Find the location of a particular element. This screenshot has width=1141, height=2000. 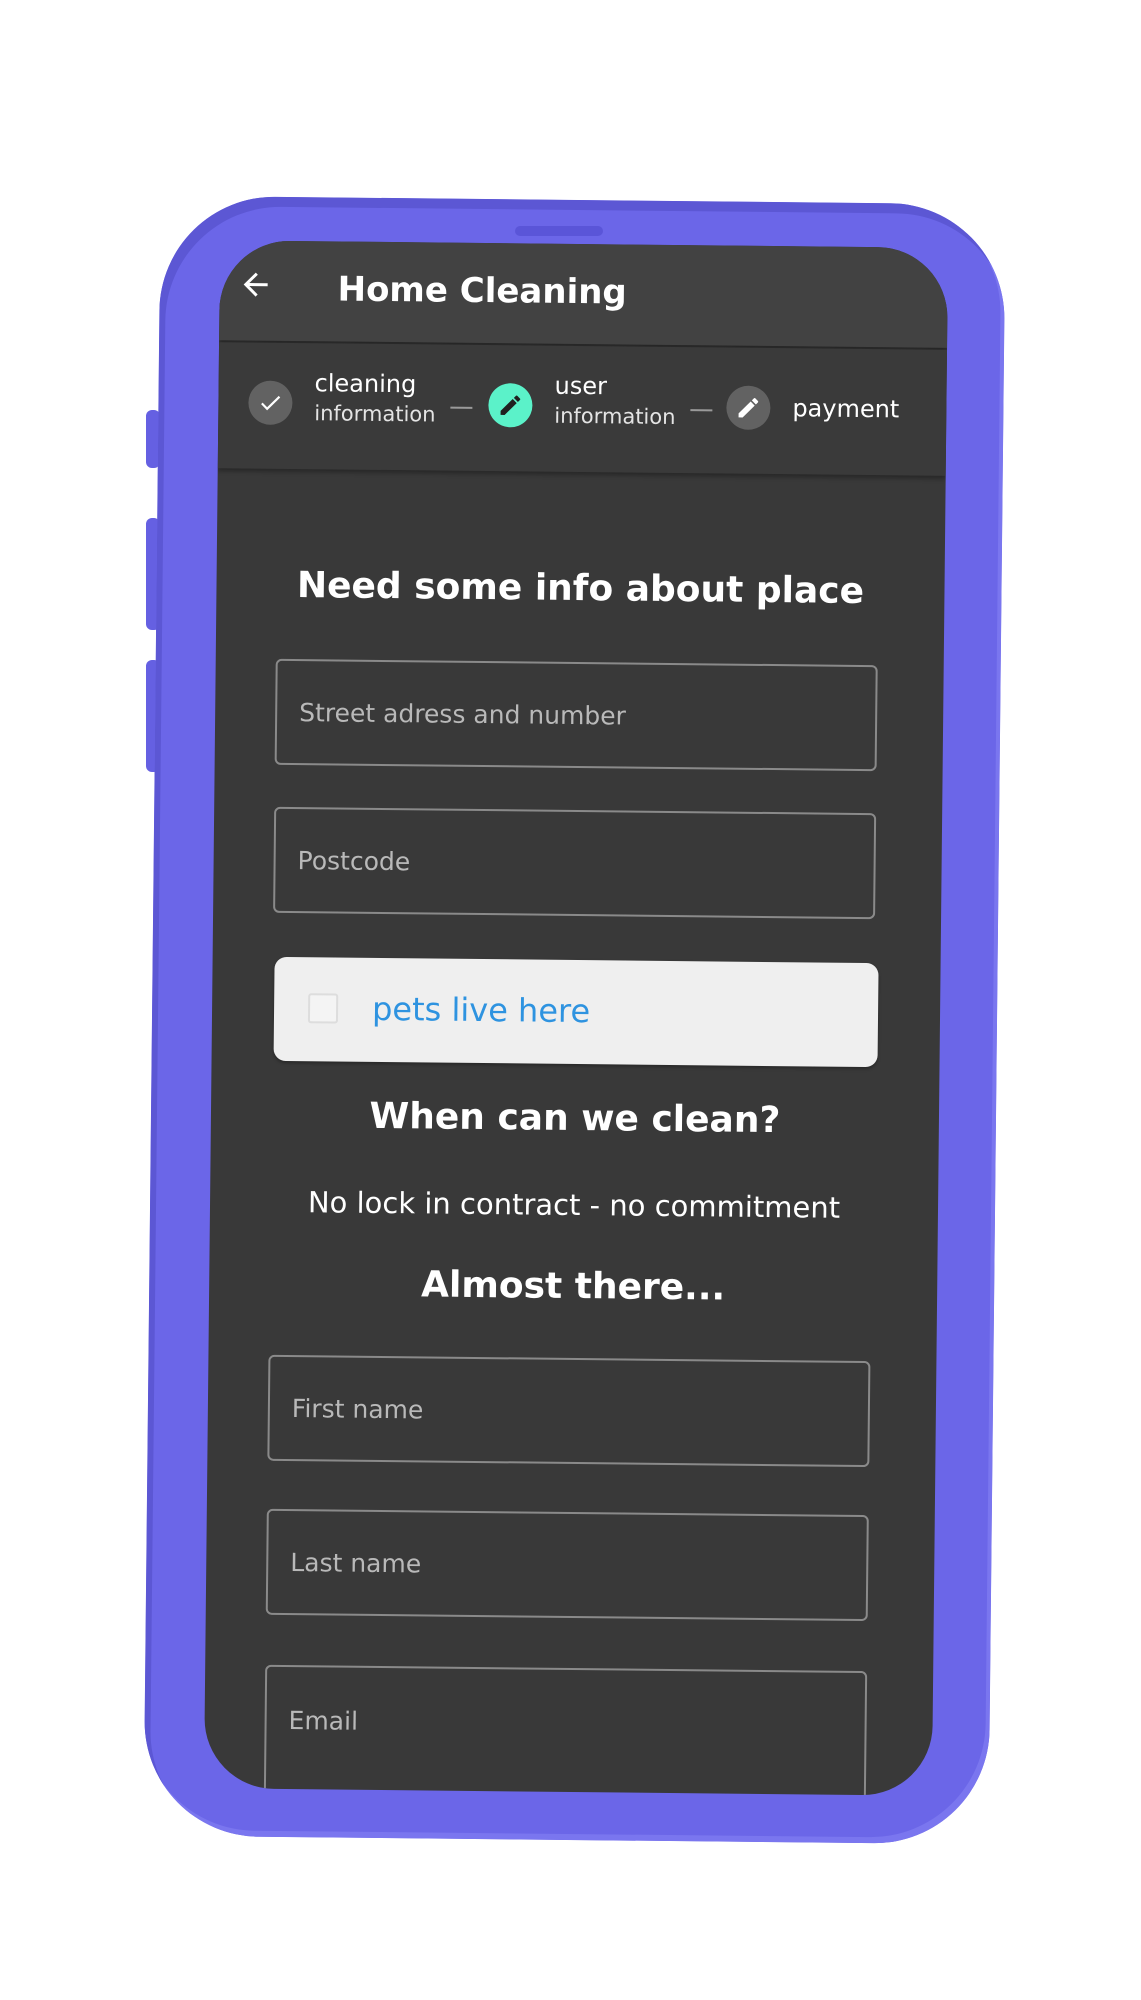

postcode-field is located at coordinates (575, 863).